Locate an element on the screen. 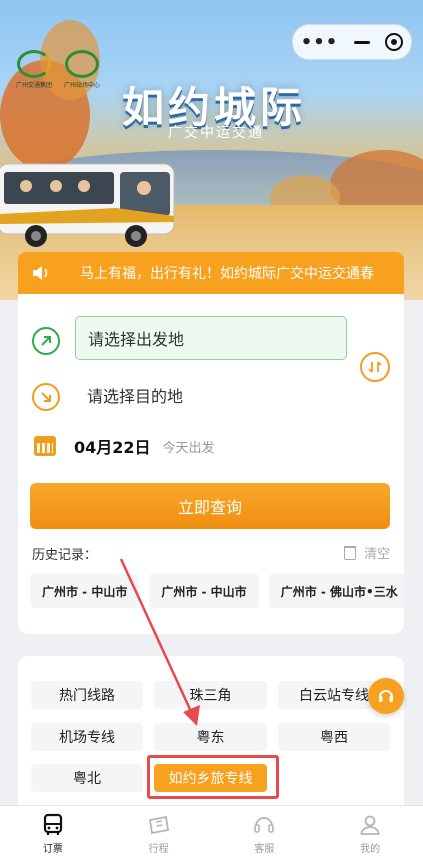  bus-icon is located at coordinates (52, 824).